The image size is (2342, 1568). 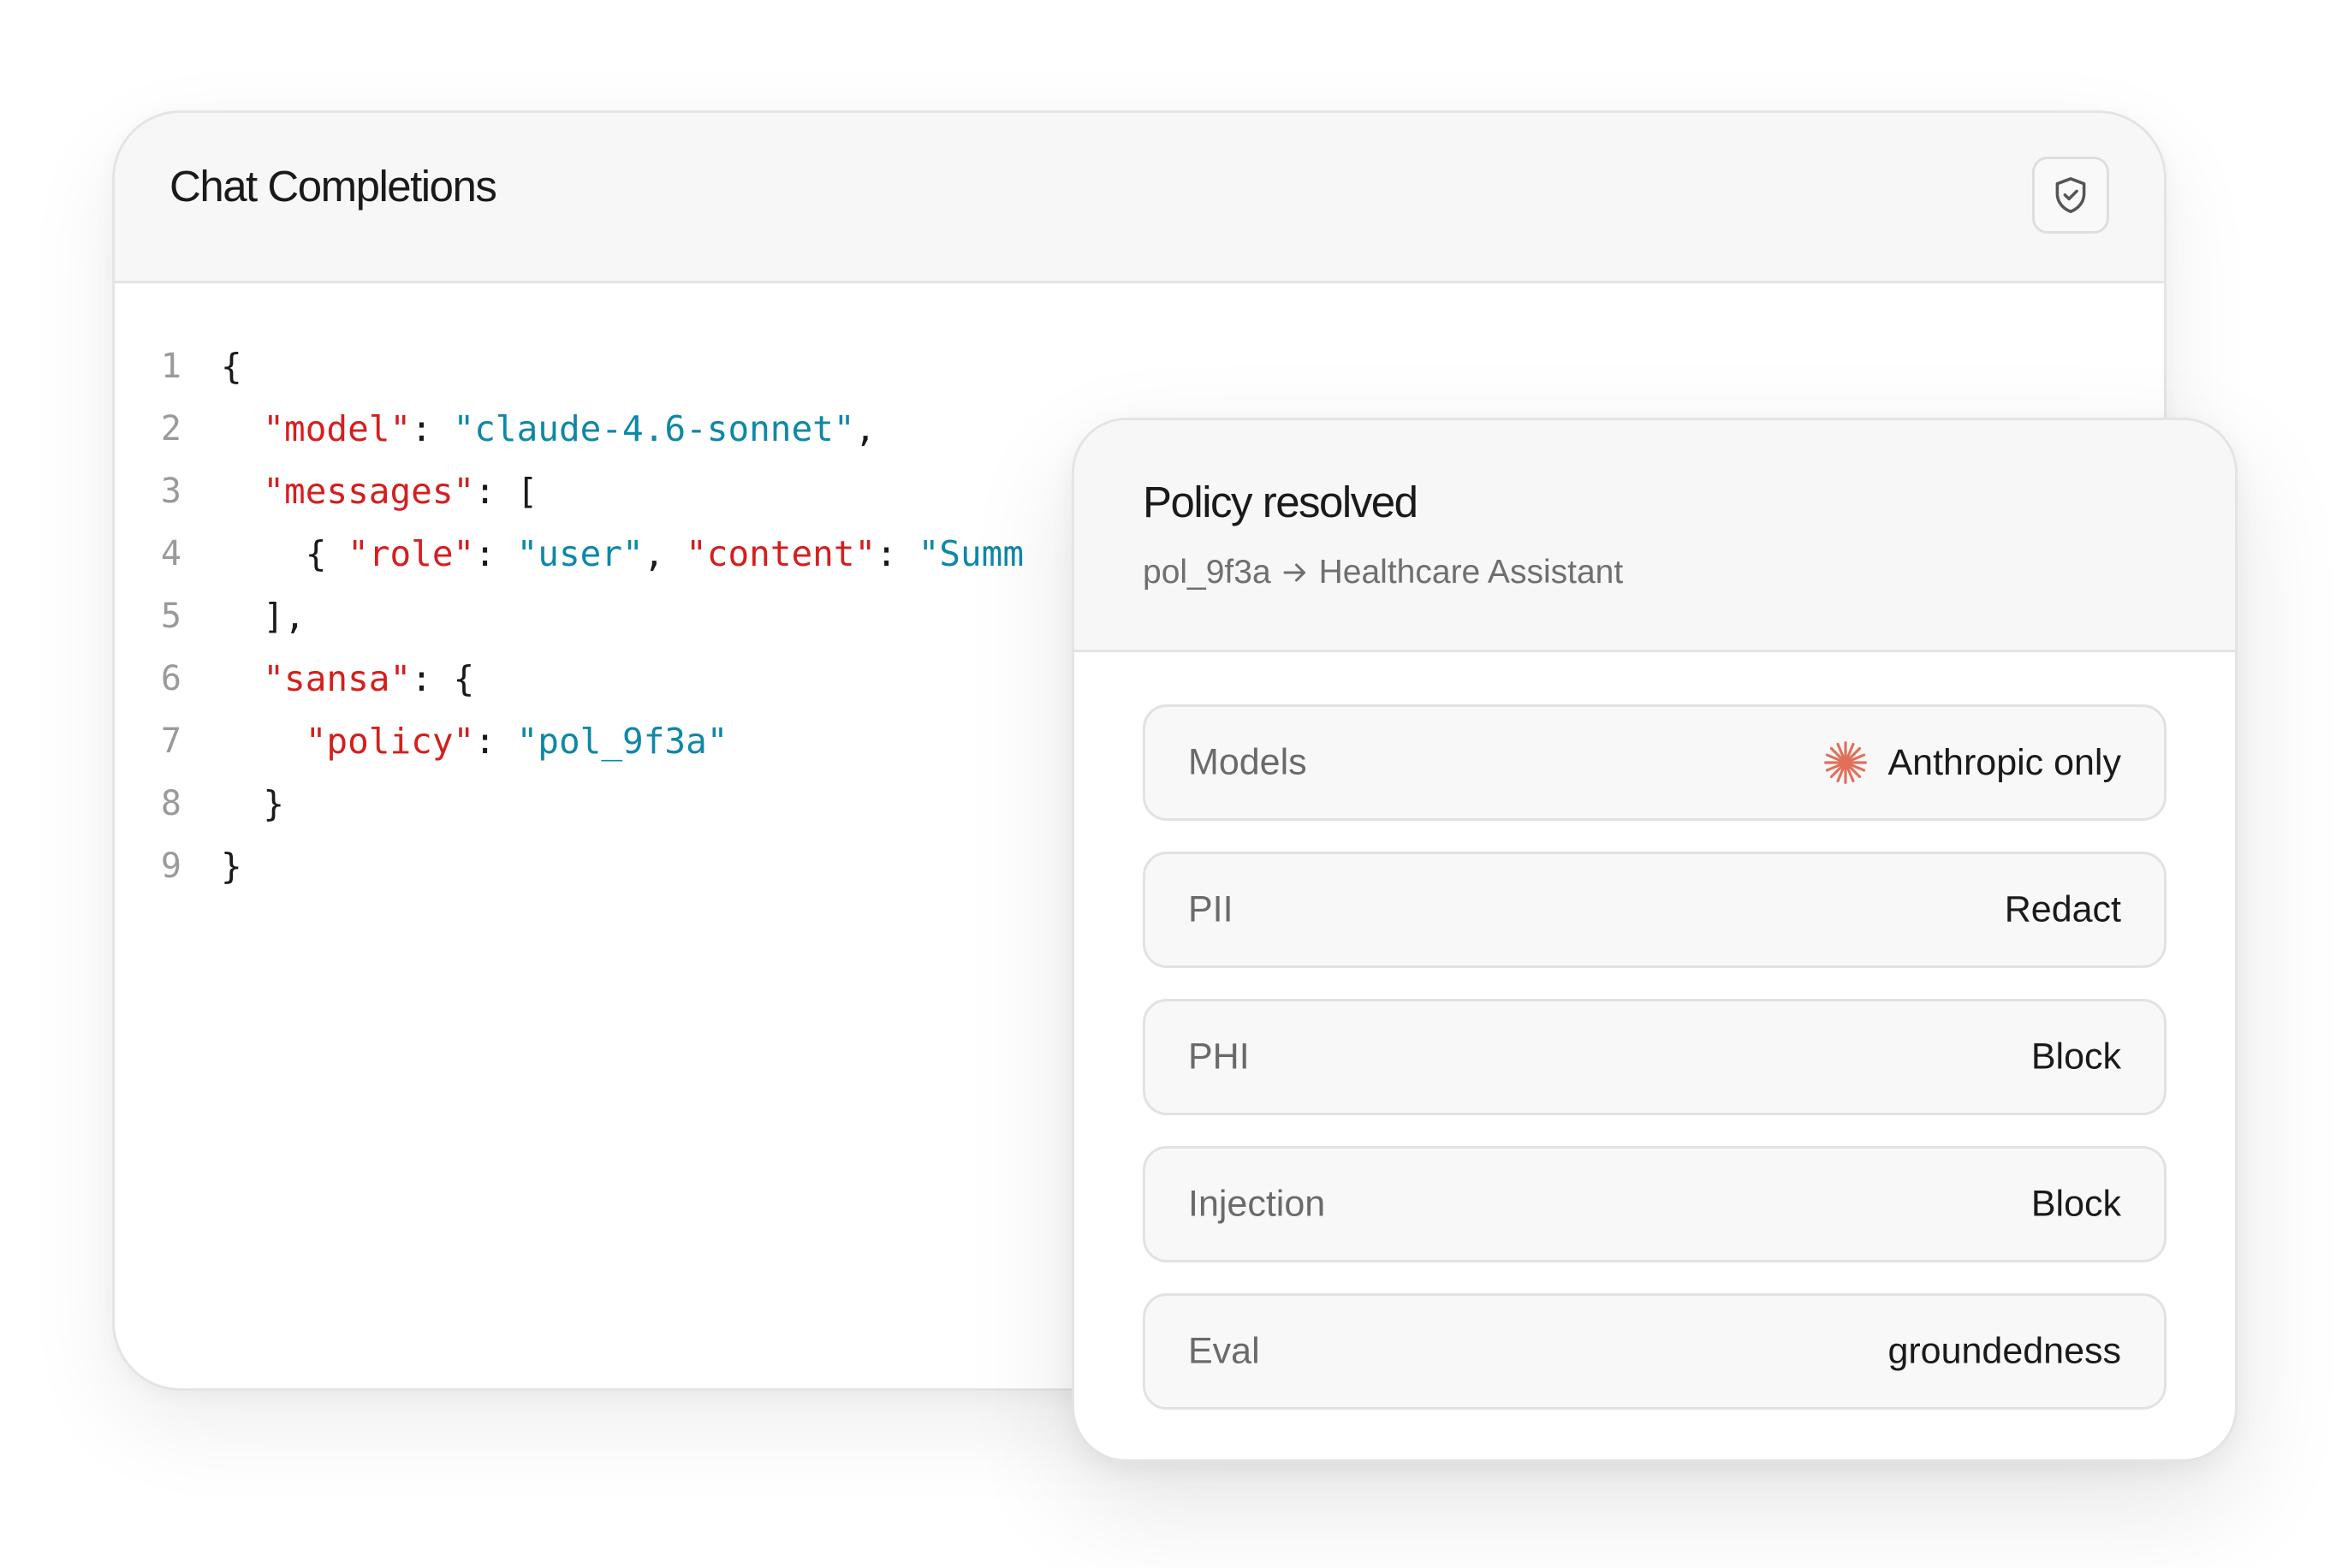 What do you see at coordinates (1247, 762) in the screenshot?
I see `row-label: Models` at bounding box center [1247, 762].